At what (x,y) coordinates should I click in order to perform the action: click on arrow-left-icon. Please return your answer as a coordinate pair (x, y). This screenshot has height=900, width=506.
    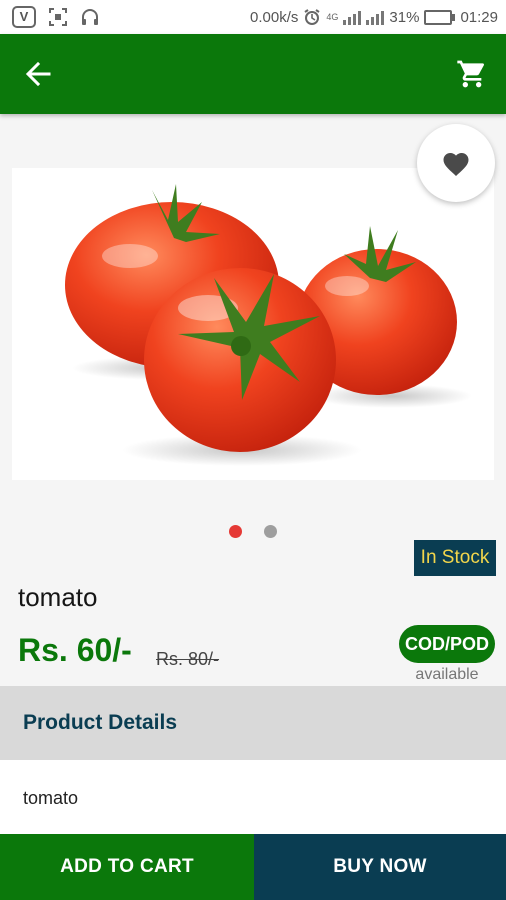
    Looking at the image, I should click on (38, 74).